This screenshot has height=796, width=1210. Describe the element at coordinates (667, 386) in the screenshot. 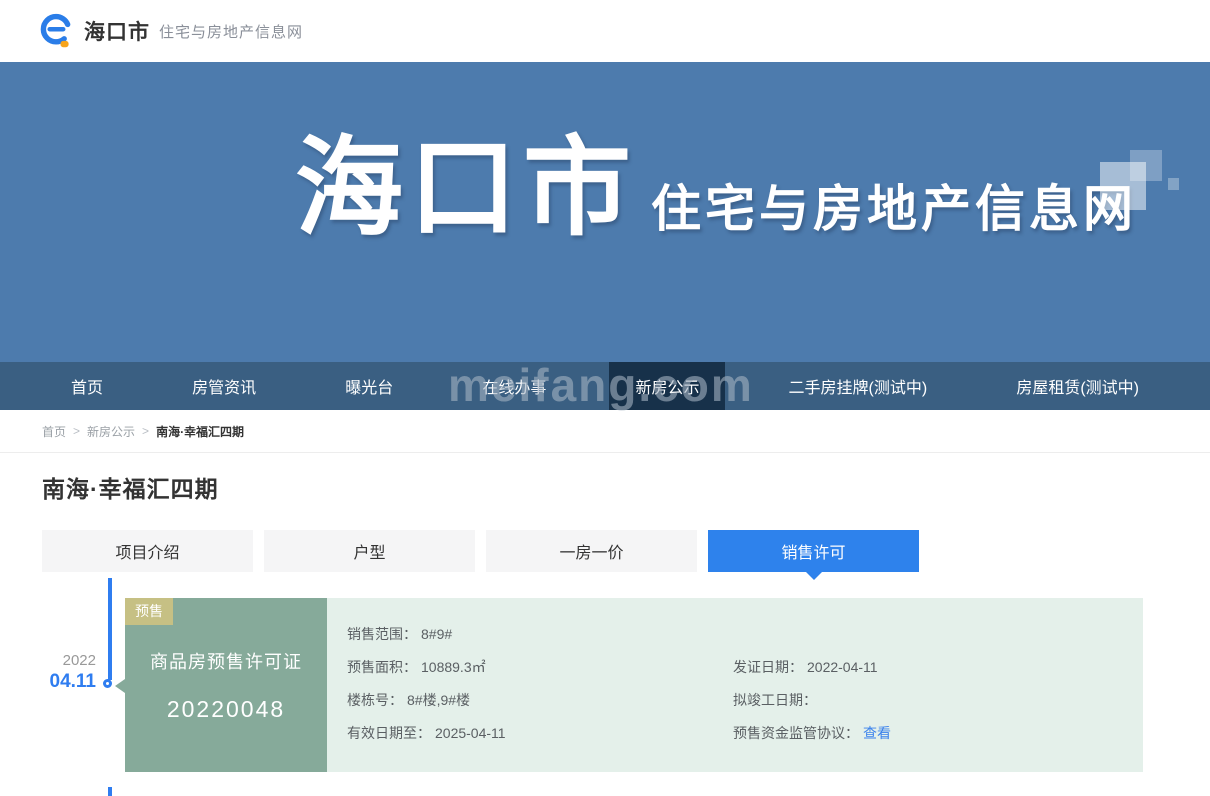

I see `nav-item-new-homes: 新房公示` at that location.